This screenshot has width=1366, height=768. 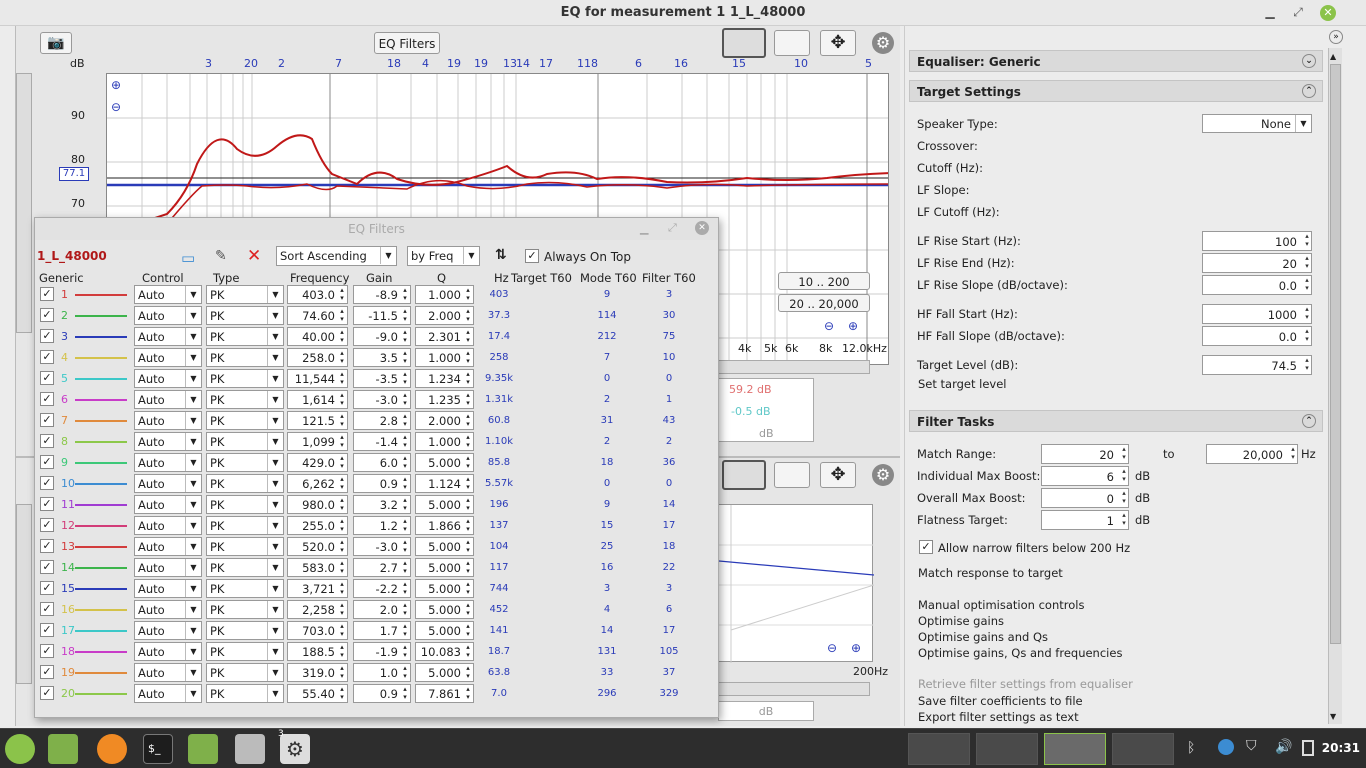 What do you see at coordinates (382, 399) in the screenshot?
I see `gain-field: -3.0` at bounding box center [382, 399].